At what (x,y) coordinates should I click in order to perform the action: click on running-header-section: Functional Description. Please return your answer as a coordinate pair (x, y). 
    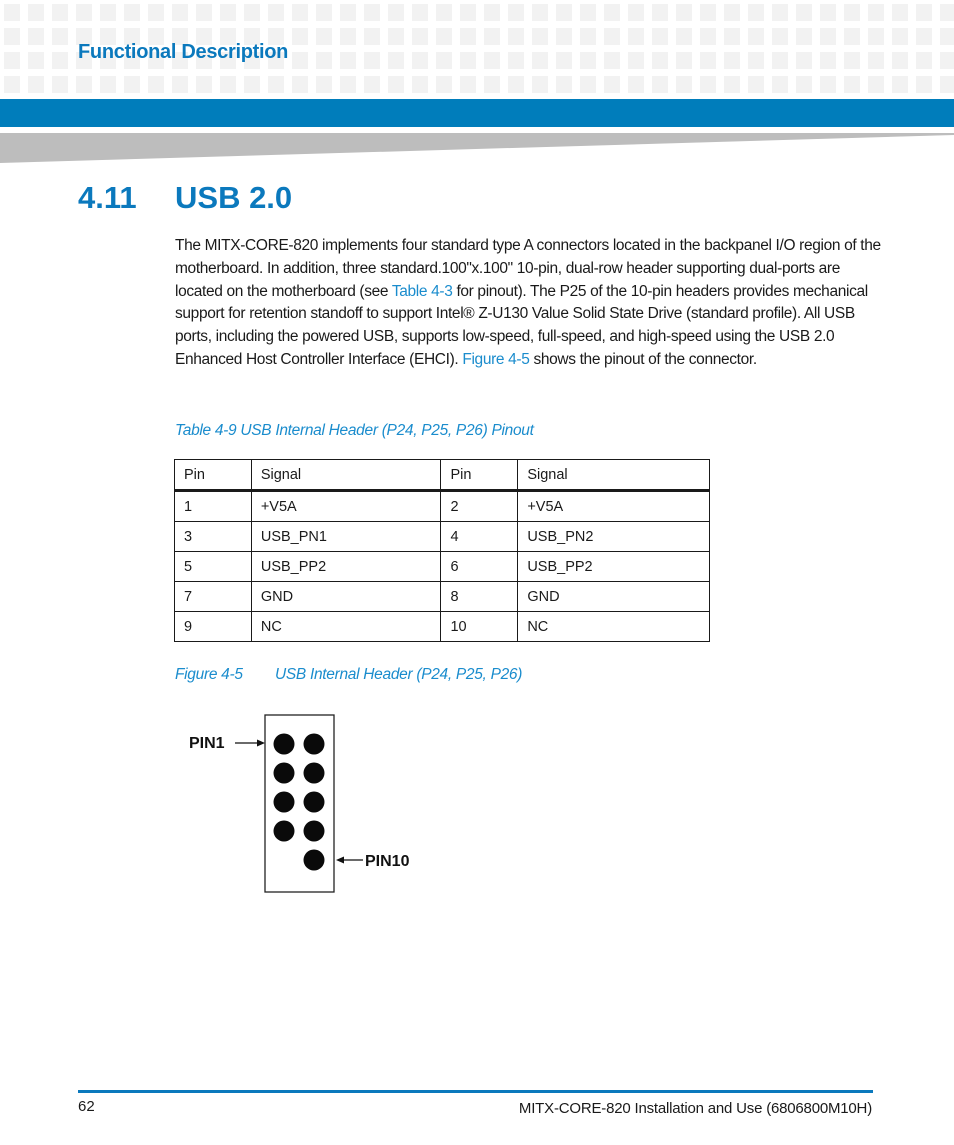
    Looking at the image, I should click on (183, 52).